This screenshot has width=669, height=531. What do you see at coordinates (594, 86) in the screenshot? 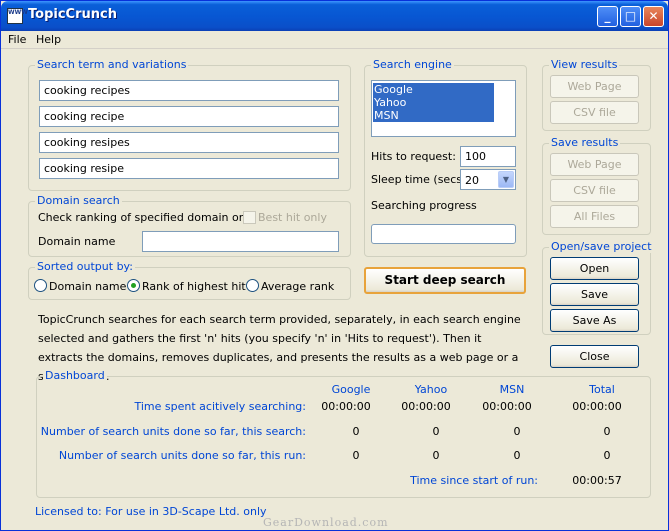
I see `view-web-page-button: Web Page` at bounding box center [594, 86].